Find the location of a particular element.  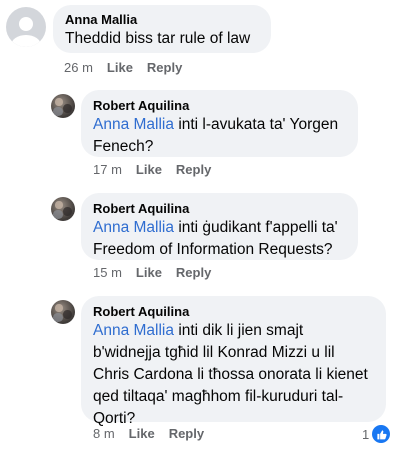

thumbs-up-icon is located at coordinates (381, 434).